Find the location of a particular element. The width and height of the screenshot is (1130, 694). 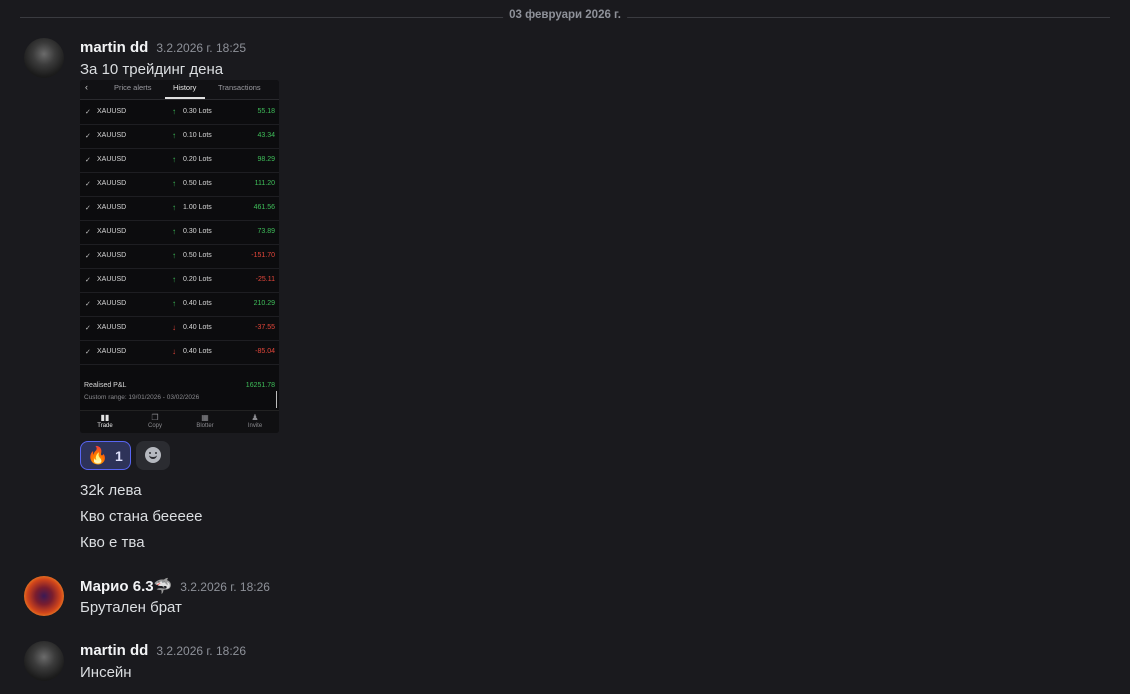

reaction-fire: 🔥 1 is located at coordinates (105, 455).